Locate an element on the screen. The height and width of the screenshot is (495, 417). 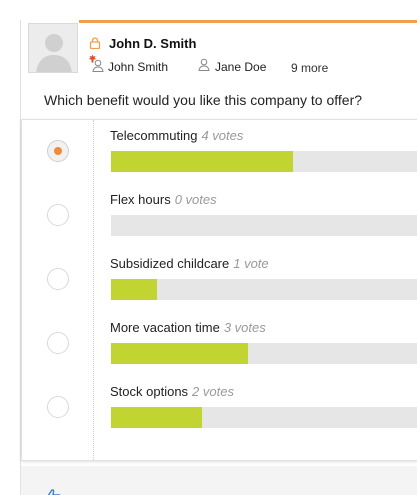
poll-option: Telecommuting 4 votes is located at coordinates (219, 152).